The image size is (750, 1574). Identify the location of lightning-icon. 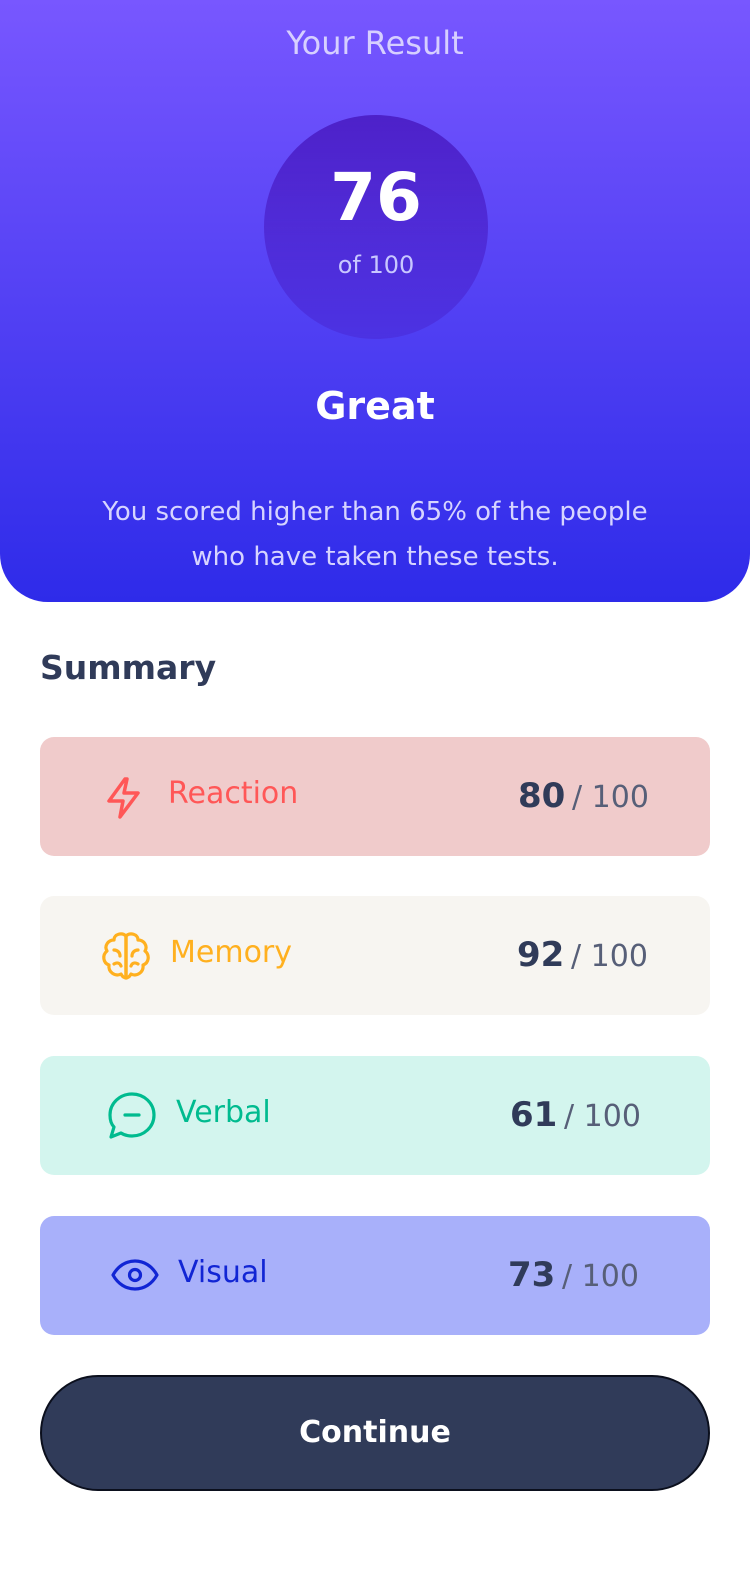
(124, 797).